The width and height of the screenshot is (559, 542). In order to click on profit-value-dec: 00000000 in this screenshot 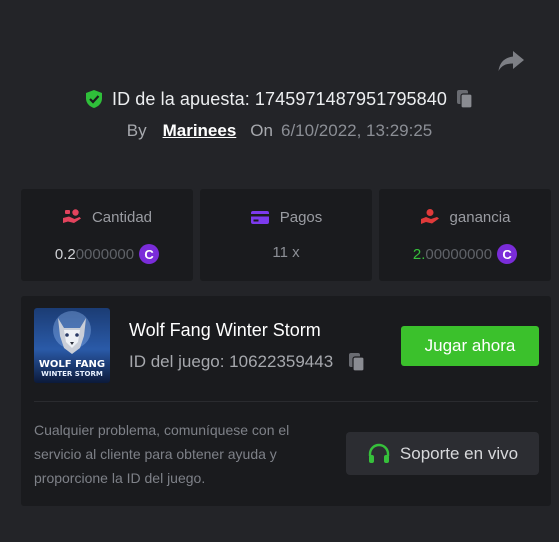, I will do `click(459, 254)`.